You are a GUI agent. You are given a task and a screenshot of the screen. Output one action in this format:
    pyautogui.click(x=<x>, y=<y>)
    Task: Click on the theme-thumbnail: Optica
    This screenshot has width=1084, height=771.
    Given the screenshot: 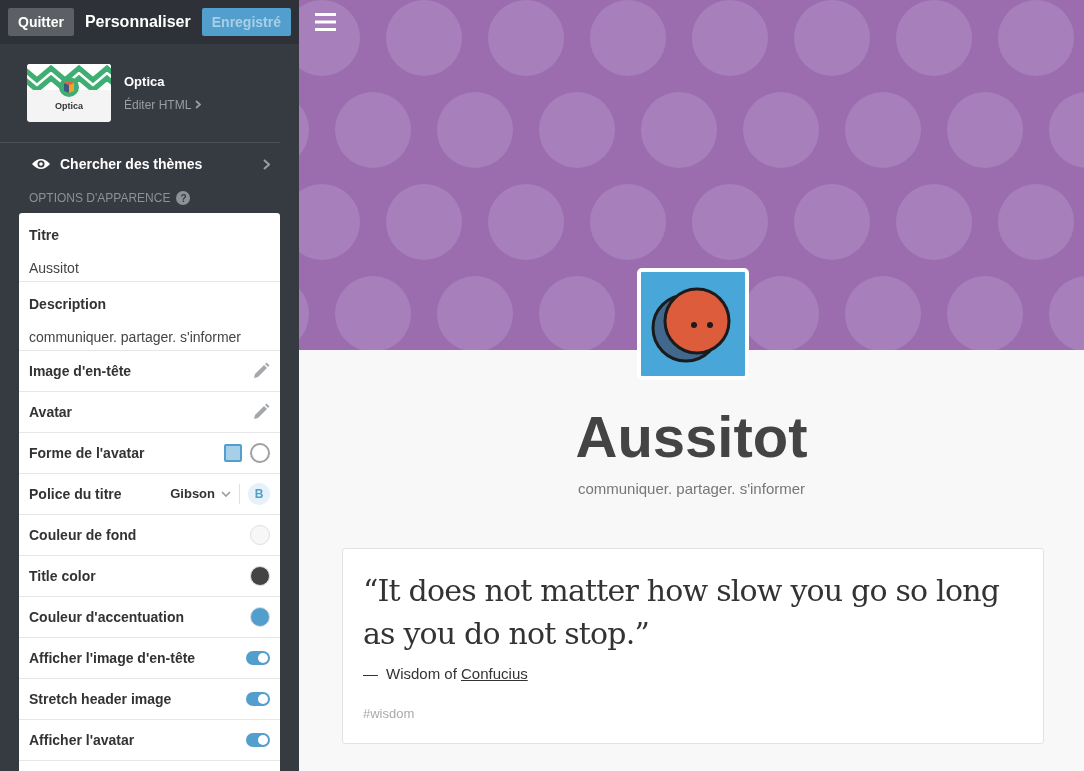 What is the action you would take?
    pyautogui.click(x=69, y=93)
    